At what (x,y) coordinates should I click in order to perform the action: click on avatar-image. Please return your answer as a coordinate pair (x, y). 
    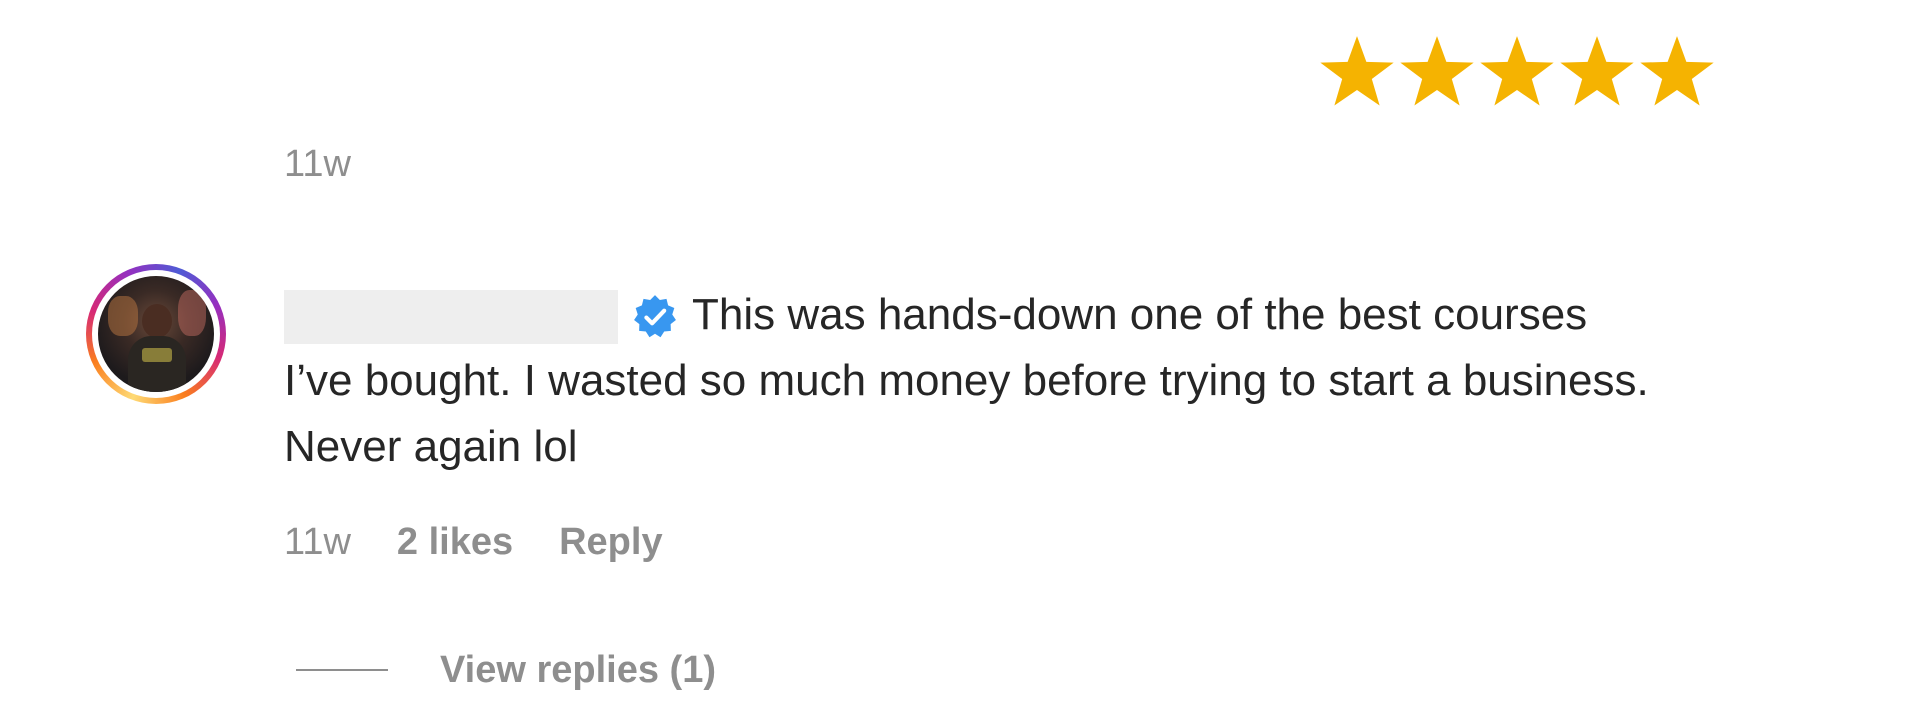
    Looking at the image, I should click on (156, 334).